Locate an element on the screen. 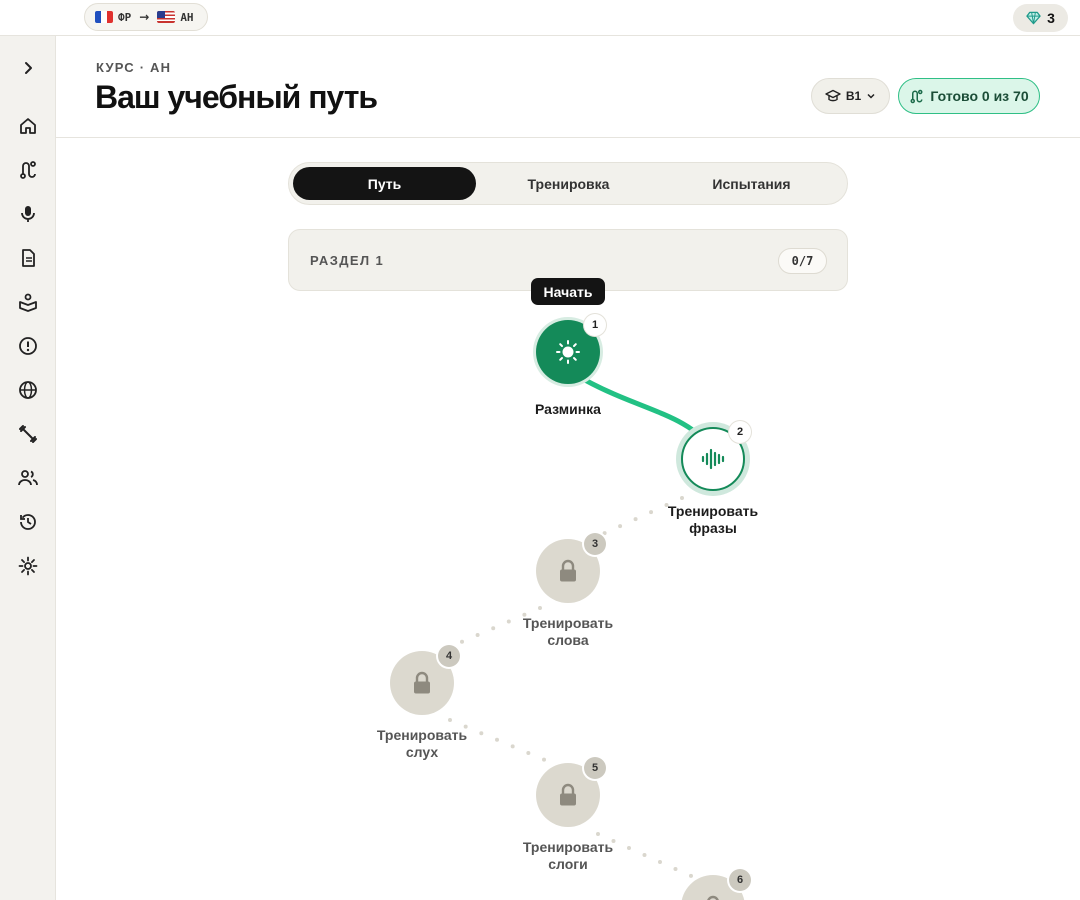 Image resolution: width=1080 pixels, height=900 pixels. node-number-badge: 6 is located at coordinates (740, 880).